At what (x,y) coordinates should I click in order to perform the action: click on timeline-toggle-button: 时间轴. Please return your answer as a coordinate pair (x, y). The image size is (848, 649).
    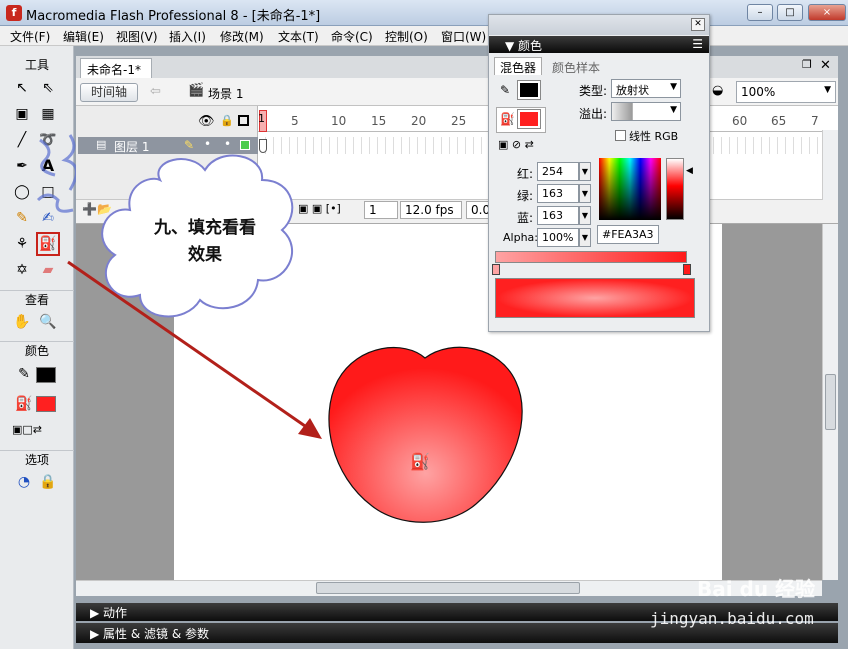
    Looking at the image, I should click on (109, 92).